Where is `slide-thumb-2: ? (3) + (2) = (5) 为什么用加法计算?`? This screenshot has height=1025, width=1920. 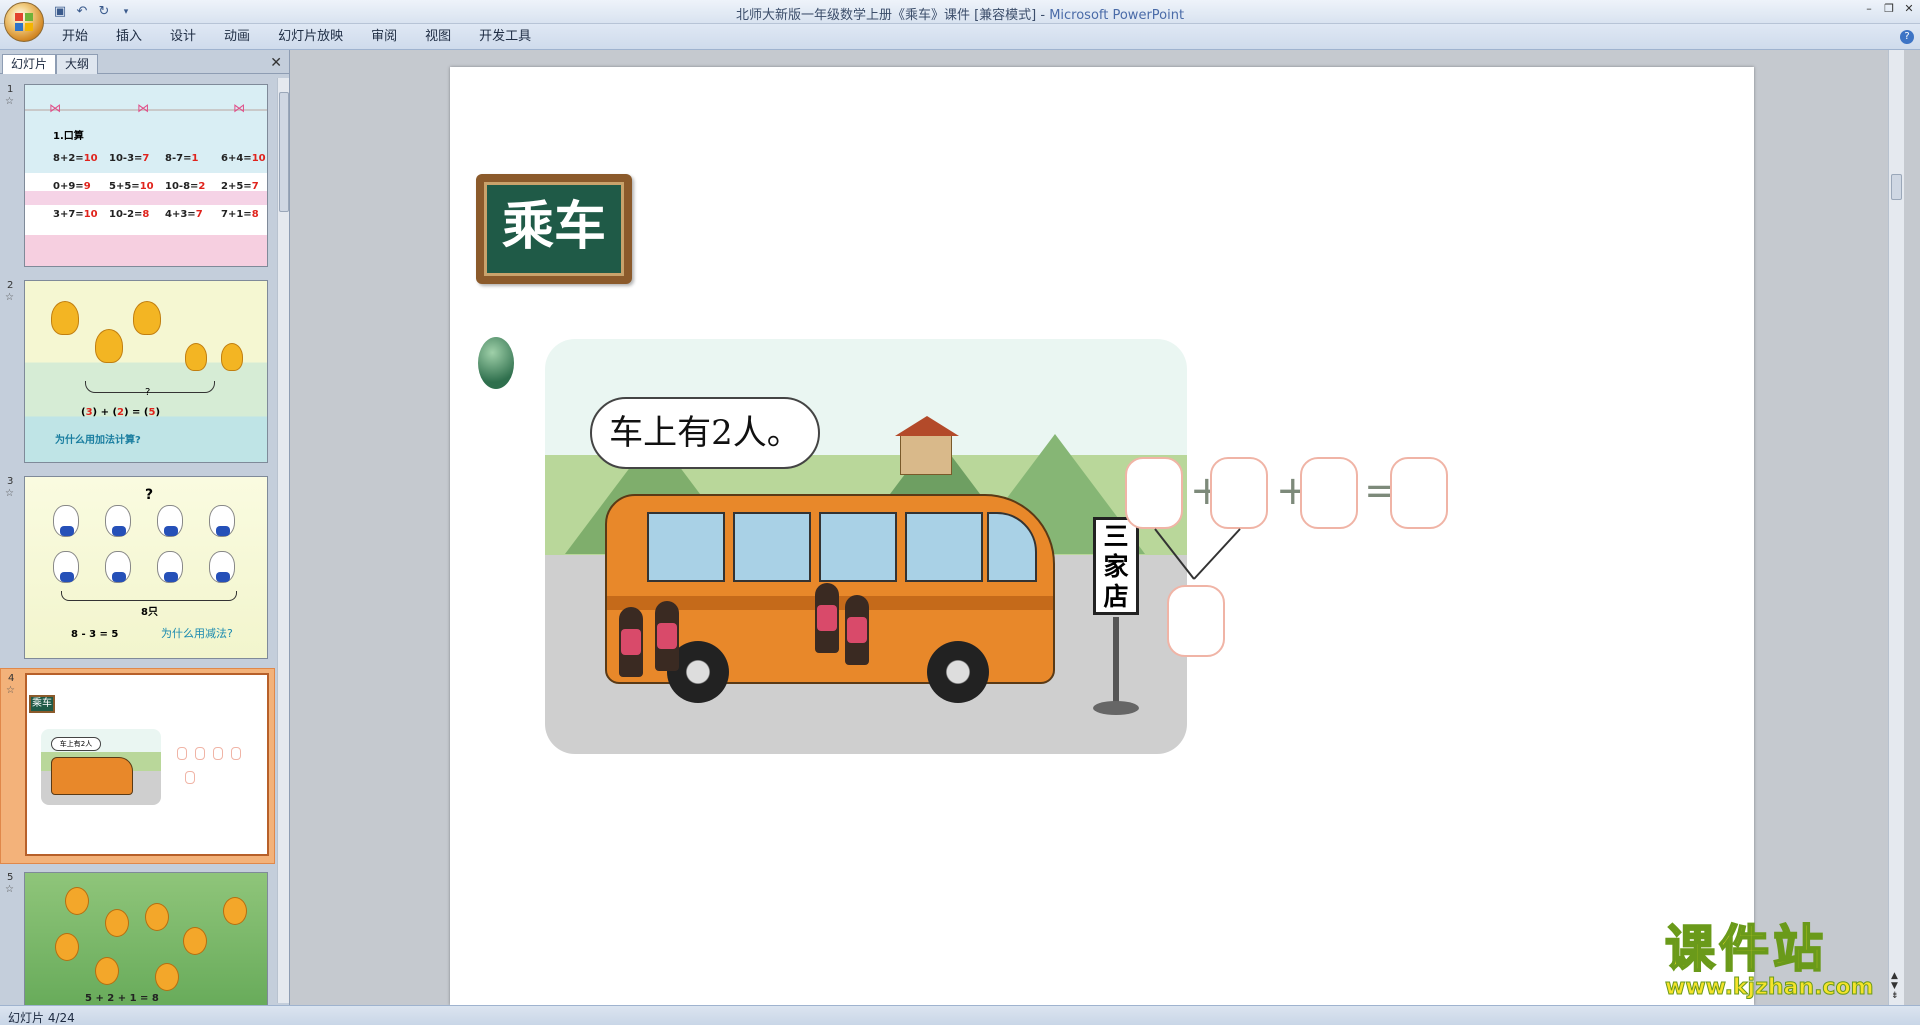 slide-thumb-2: ? (3) + (2) = (5) 为什么用加法计算? is located at coordinates (146, 371).